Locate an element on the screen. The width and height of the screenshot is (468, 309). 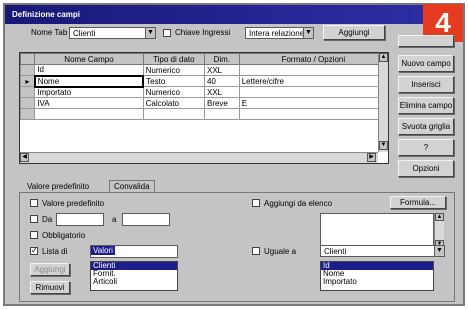
side-button-top is located at coordinates (426, 41).